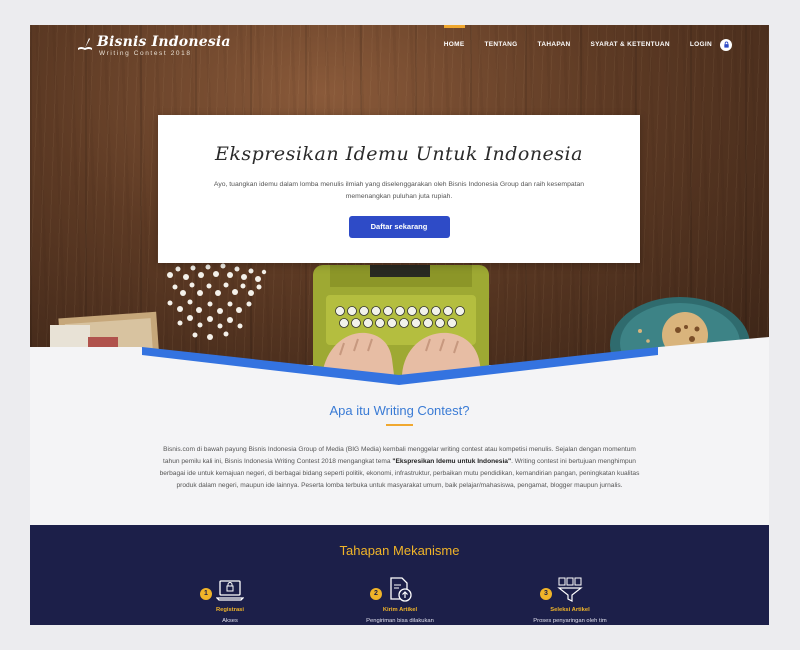 This screenshot has height=650, width=800. I want to click on register-now-button: Daftar sekarang, so click(399, 227).